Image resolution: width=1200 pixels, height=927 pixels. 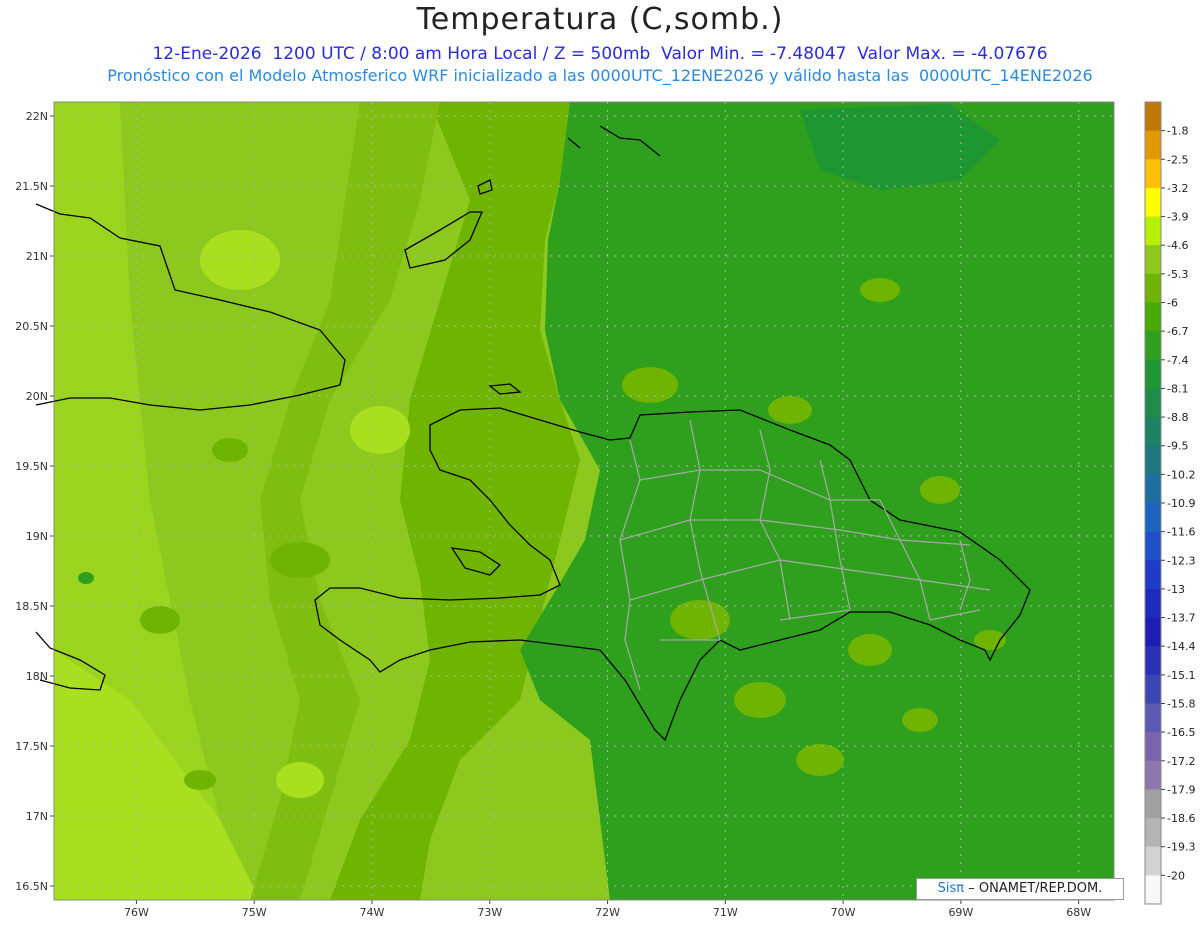 What do you see at coordinates (1181, 560) in the screenshot?
I see `colorbar-label: -12.3` at bounding box center [1181, 560].